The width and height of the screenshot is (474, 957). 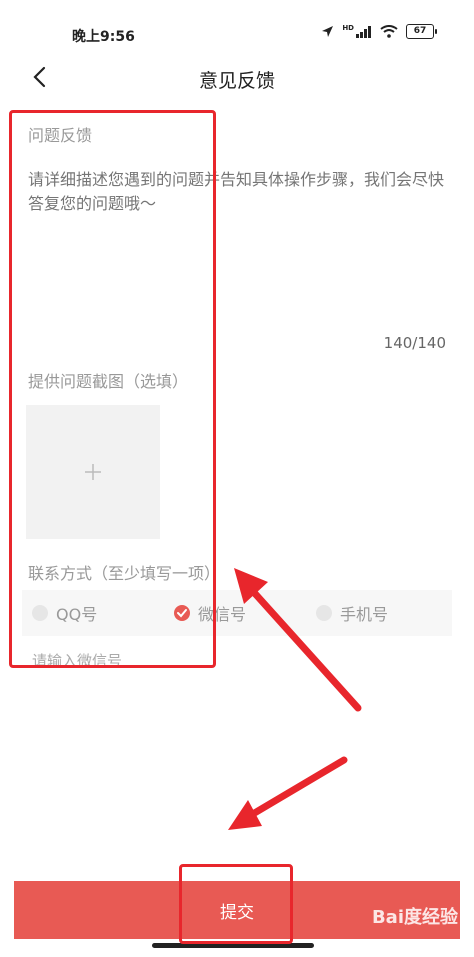 I want to click on watermark: Bai度经验, so click(x=414, y=917).